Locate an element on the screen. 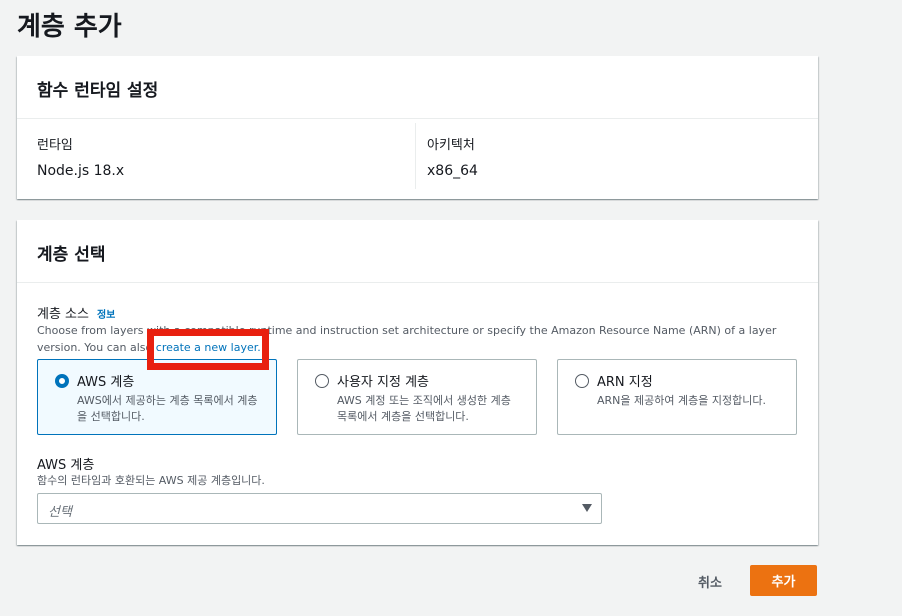 The width and height of the screenshot is (902, 616). option-aws-layers-description: AWS에서 제공하는 계층 목록에서 계층을 선택합니다. is located at coordinates (167, 408).